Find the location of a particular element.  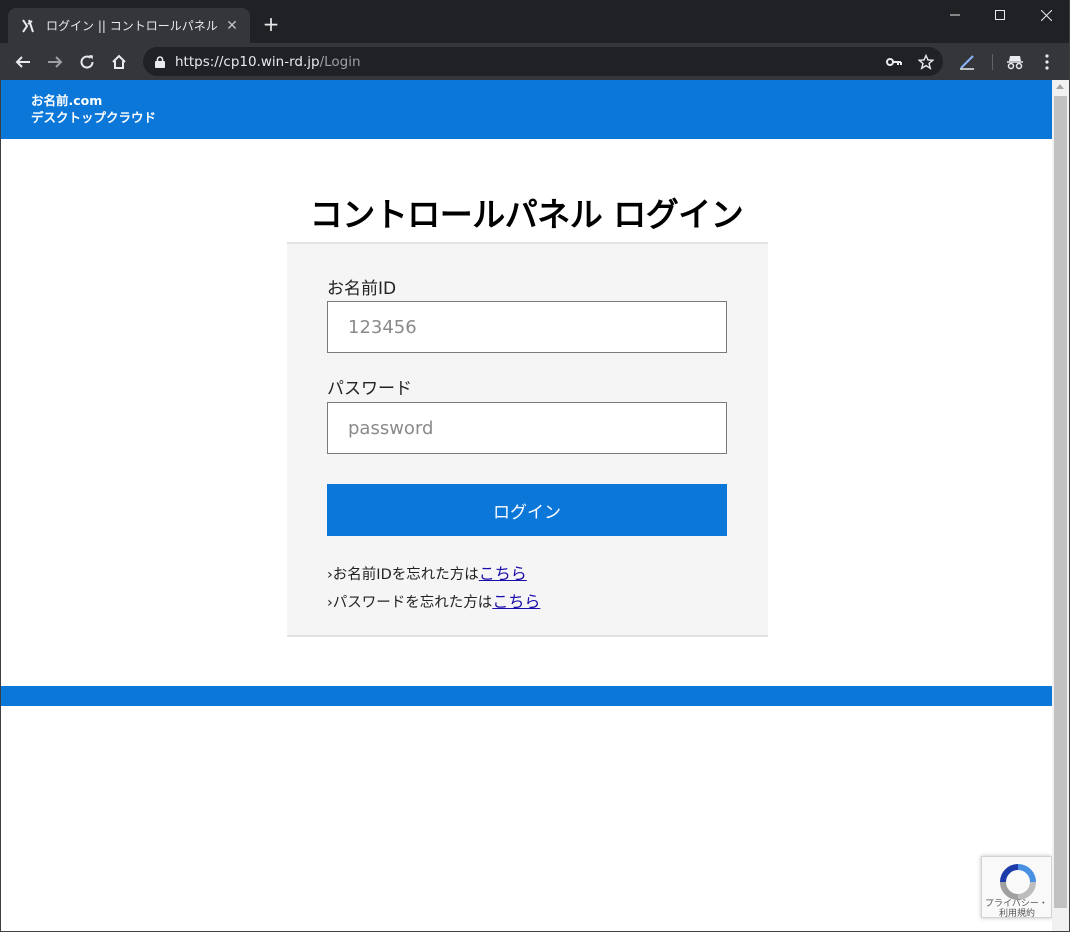

forgot-password-link: こちら is located at coordinates (516, 601).